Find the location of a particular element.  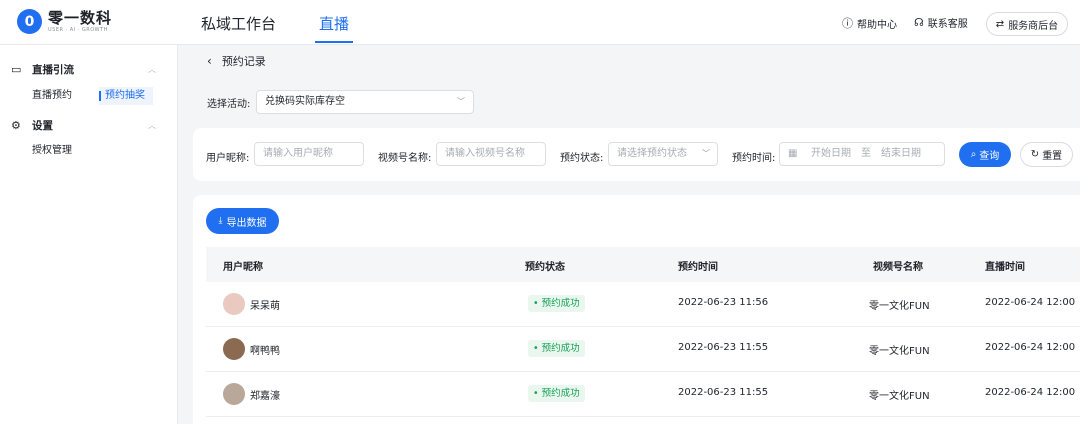

start-date: 开始日期 is located at coordinates (831, 154).